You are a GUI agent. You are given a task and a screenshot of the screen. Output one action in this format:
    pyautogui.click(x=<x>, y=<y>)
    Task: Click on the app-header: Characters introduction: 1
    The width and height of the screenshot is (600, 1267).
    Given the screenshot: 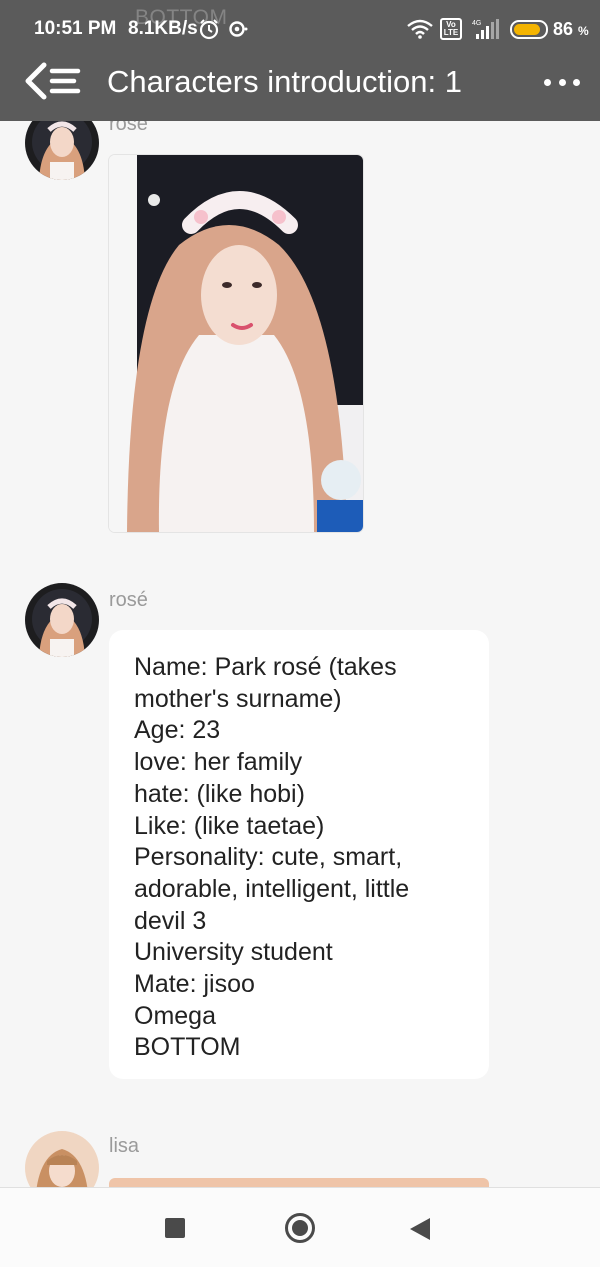 What is the action you would take?
    pyautogui.click(x=300, y=88)
    